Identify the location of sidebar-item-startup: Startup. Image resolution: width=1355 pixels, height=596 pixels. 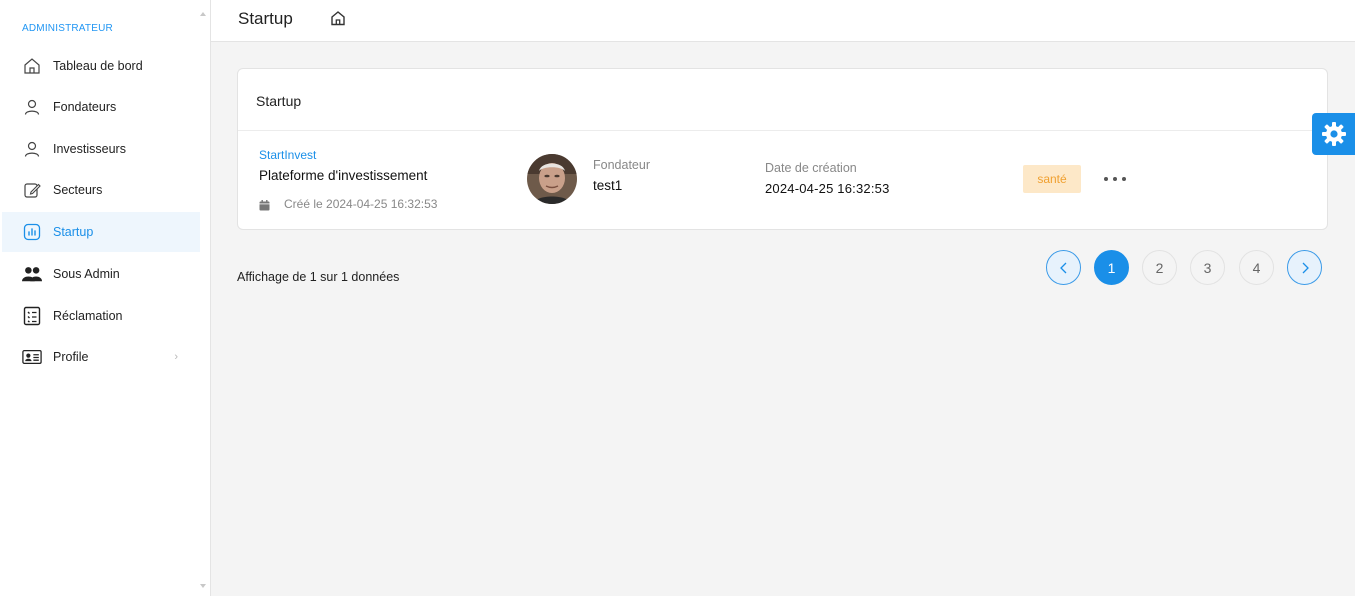
(101, 232).